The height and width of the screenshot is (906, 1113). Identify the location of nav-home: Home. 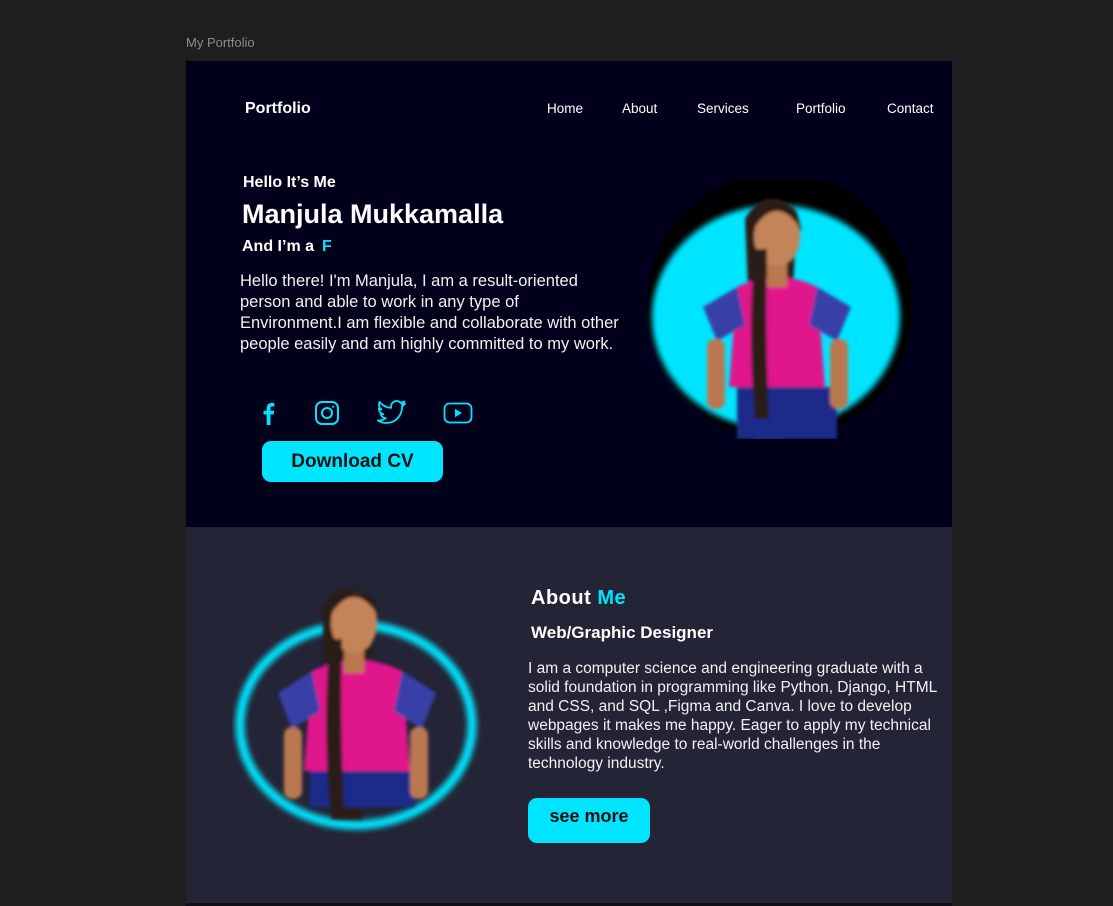
(565, 108).